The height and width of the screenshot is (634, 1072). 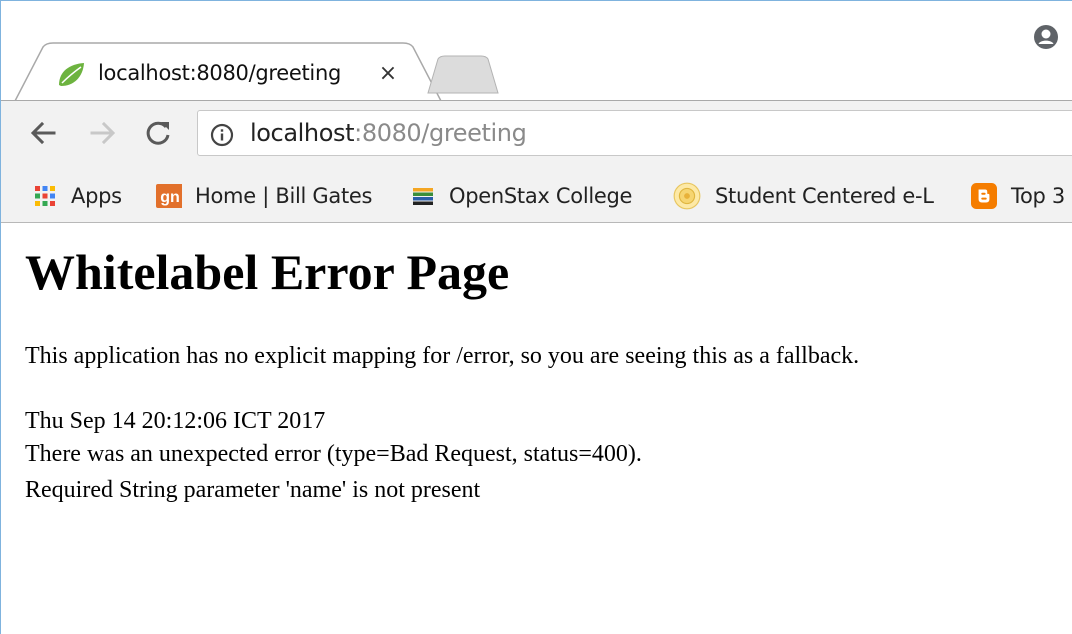 What do you see at coordinates (158, 133) in the screenshot?
I see `reload-icon` at bounding box center [158, 133].